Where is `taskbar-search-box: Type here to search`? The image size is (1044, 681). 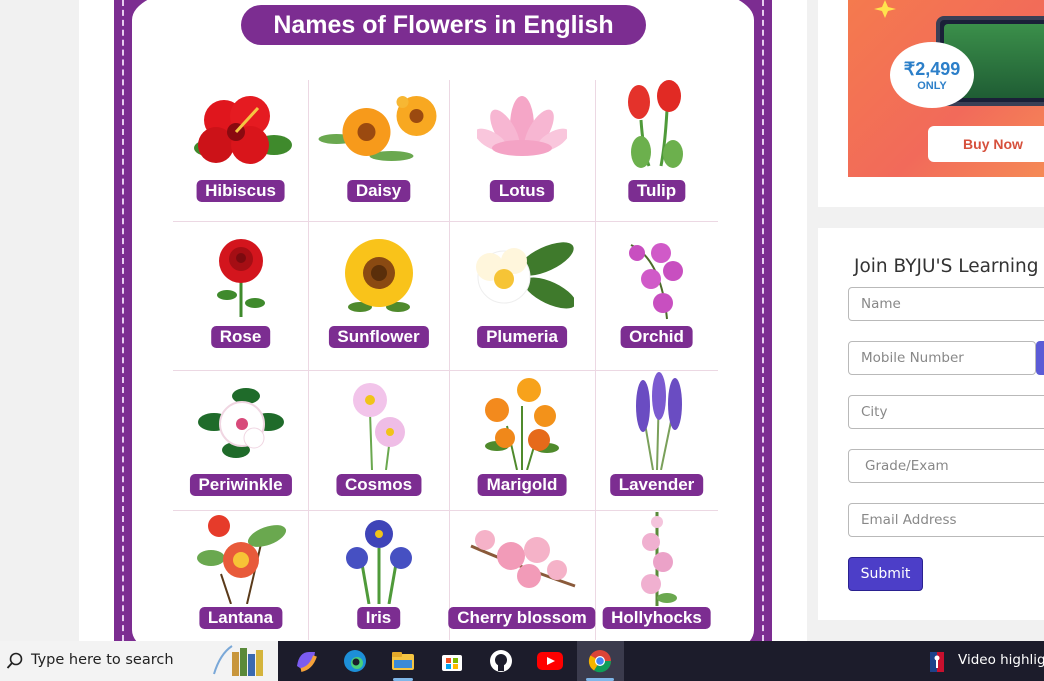
taskbar-search-box: Type here to search is located at coordinates (139, 661).